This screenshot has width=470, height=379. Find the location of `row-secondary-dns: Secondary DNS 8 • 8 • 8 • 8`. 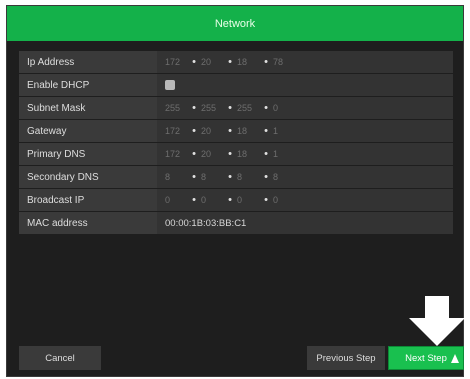

row-secondary-dns: Secondary DNS 8 • 8 • 8 • 8 is located at coordinates (236, 177).